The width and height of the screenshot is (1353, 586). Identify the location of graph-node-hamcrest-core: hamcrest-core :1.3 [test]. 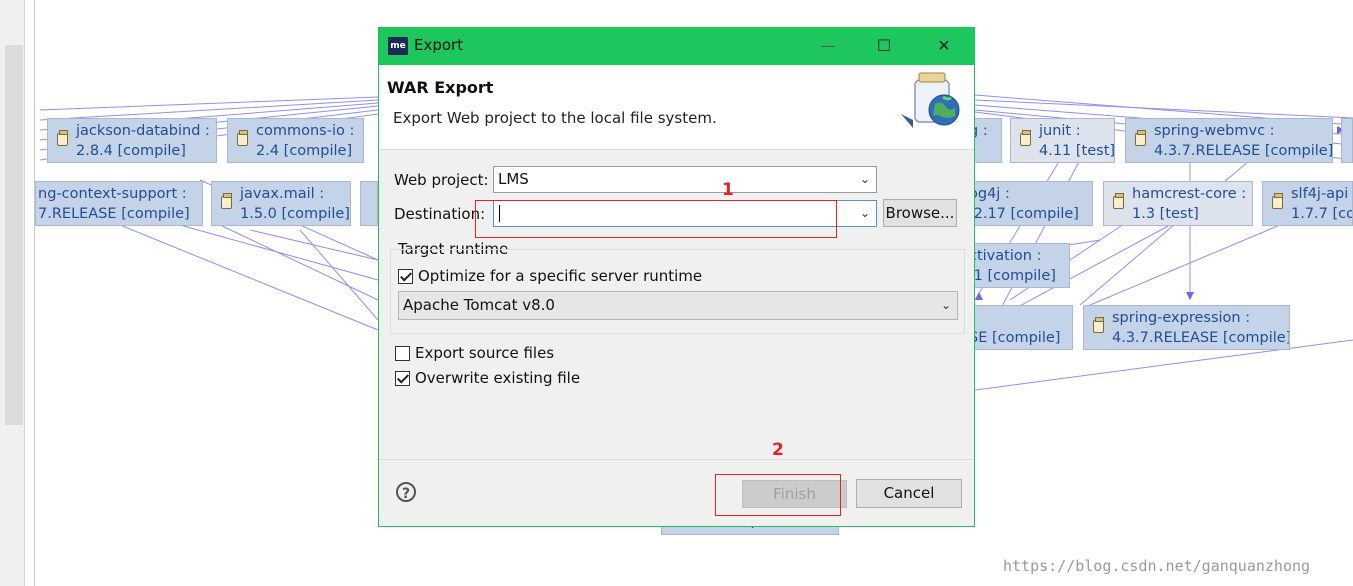
(1178, 203).